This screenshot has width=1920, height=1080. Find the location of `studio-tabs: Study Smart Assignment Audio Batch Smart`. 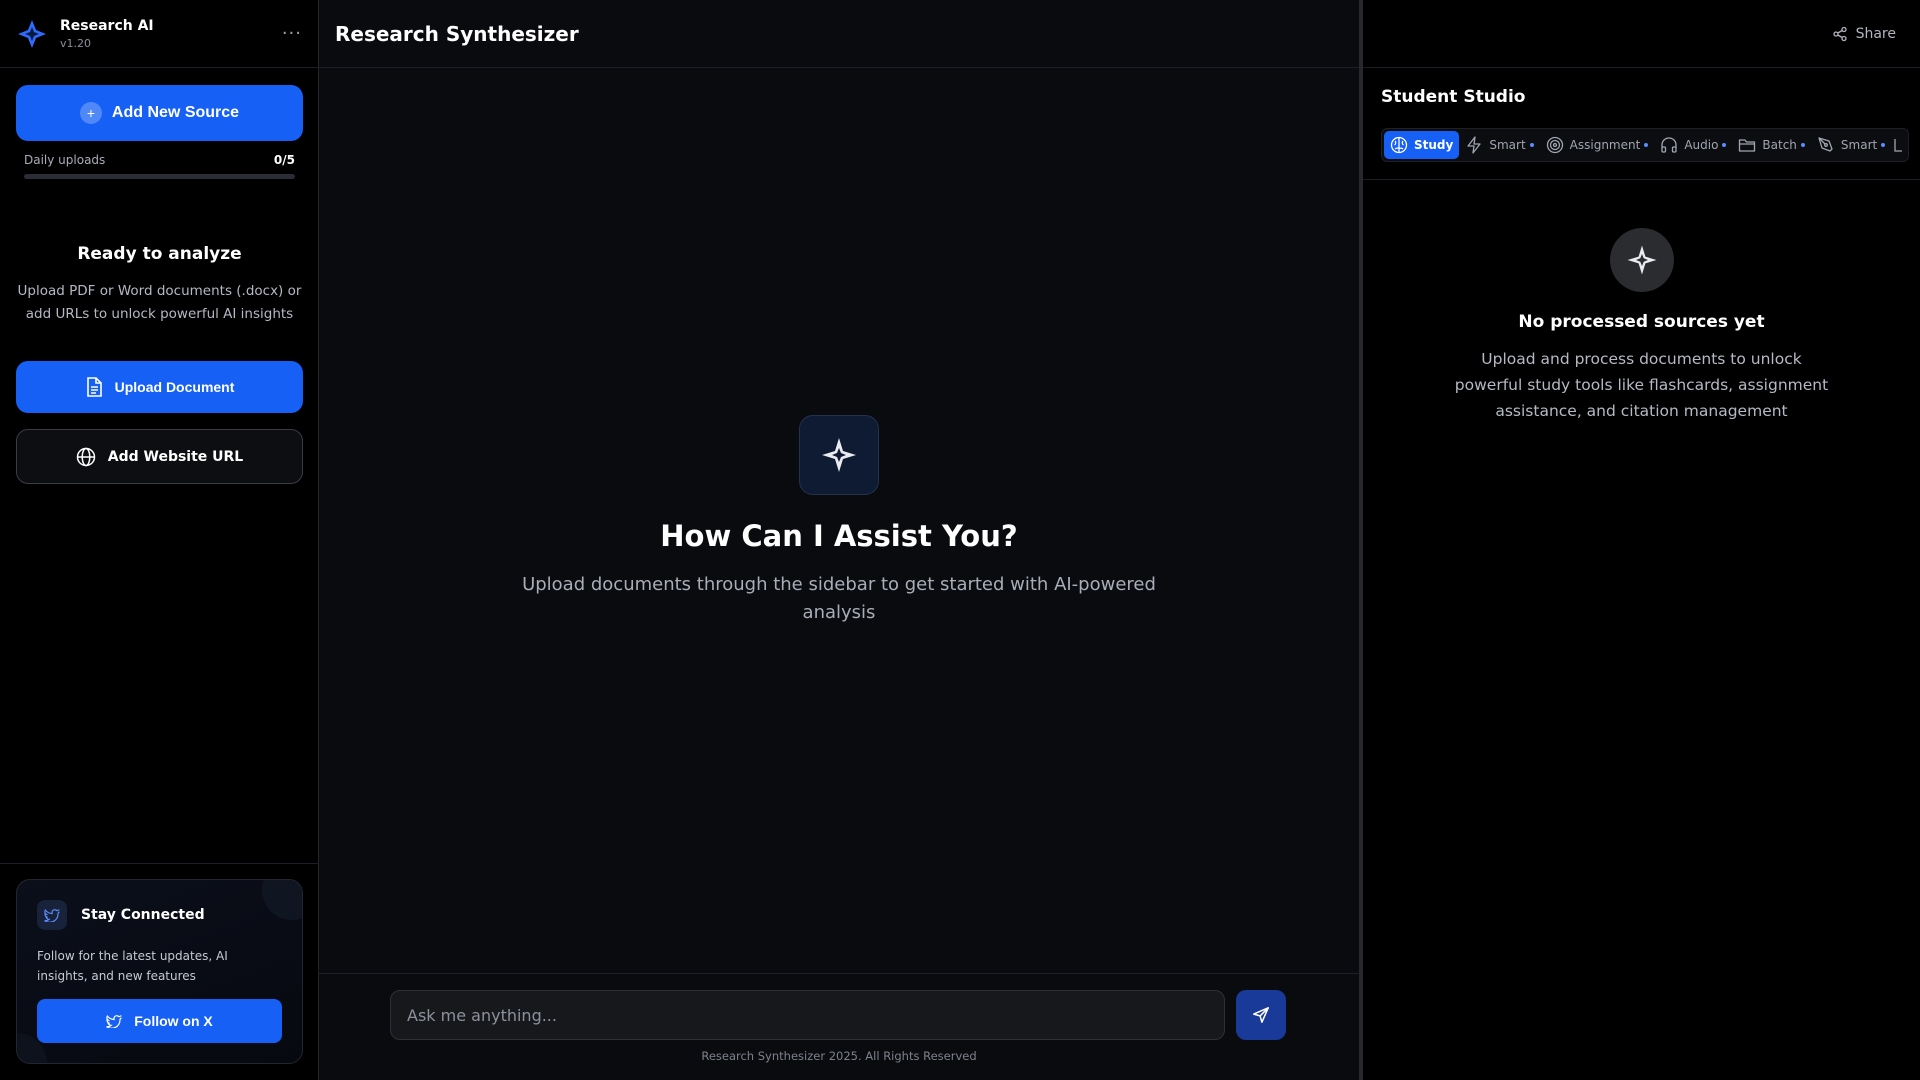

studio-tabs: Study Smart Assignment Audio Batch Smart is located at coordinates (1645, 145).